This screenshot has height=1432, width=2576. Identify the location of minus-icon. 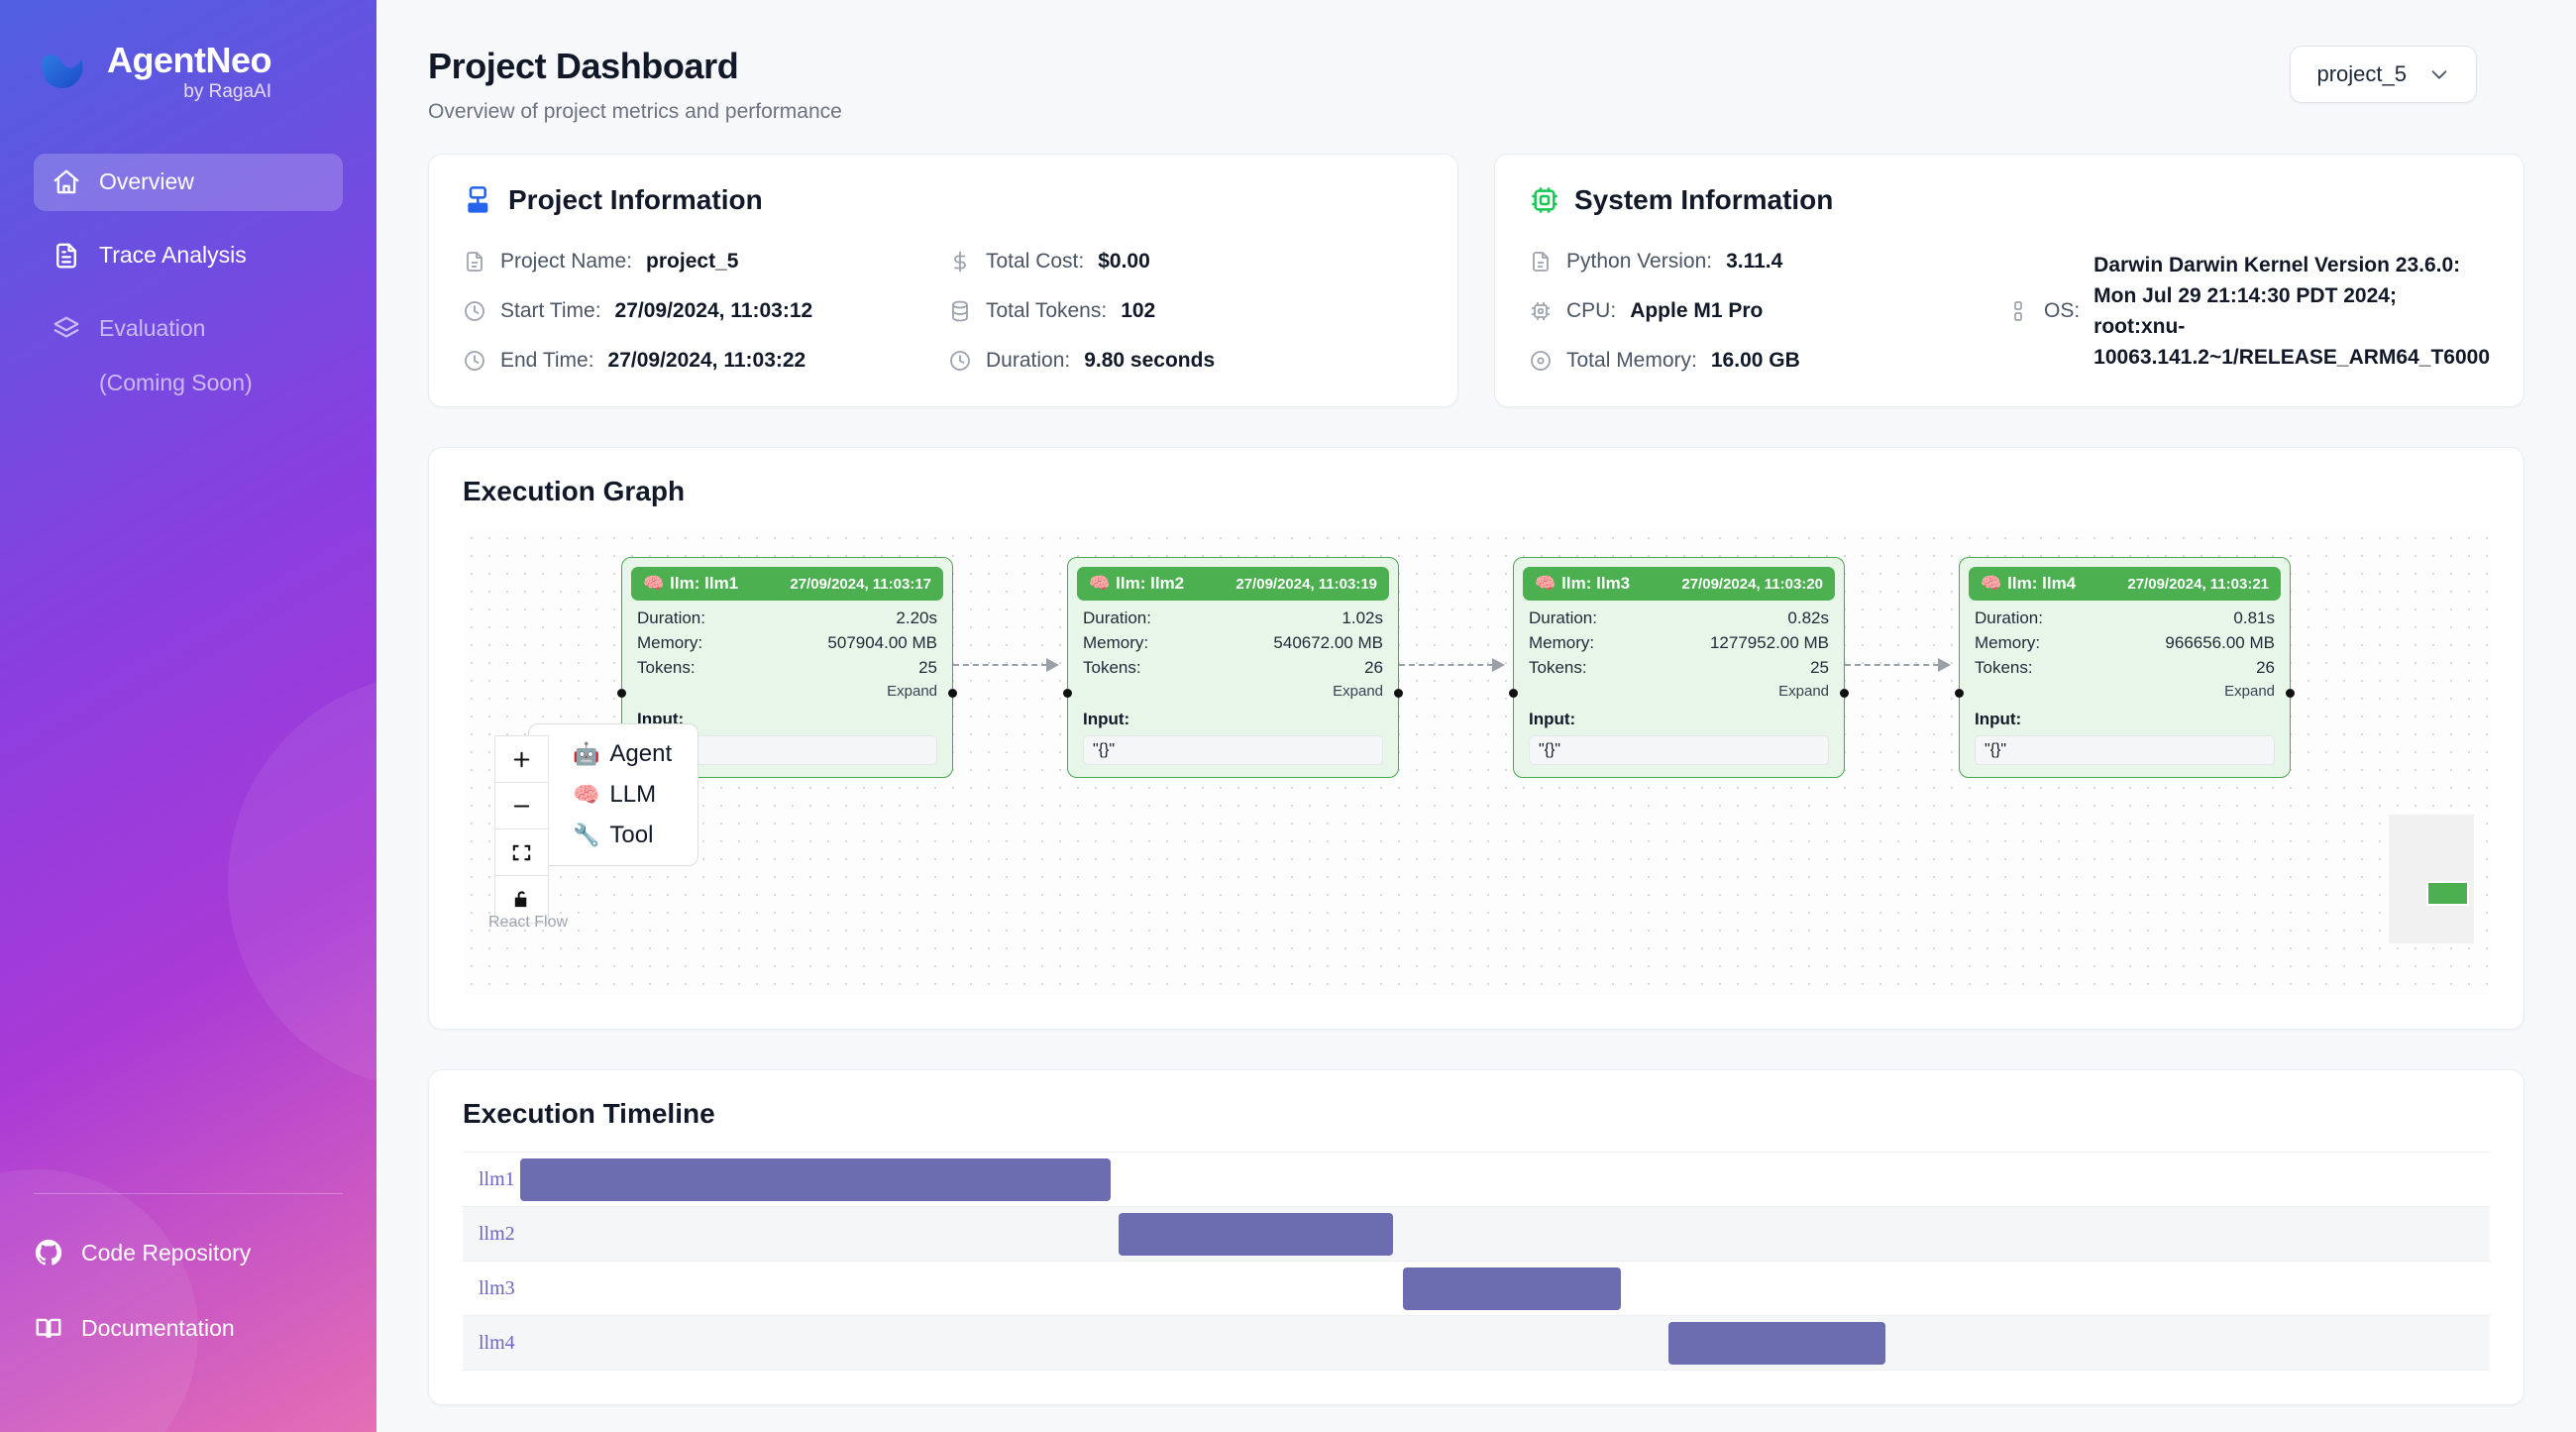
(522, 806).